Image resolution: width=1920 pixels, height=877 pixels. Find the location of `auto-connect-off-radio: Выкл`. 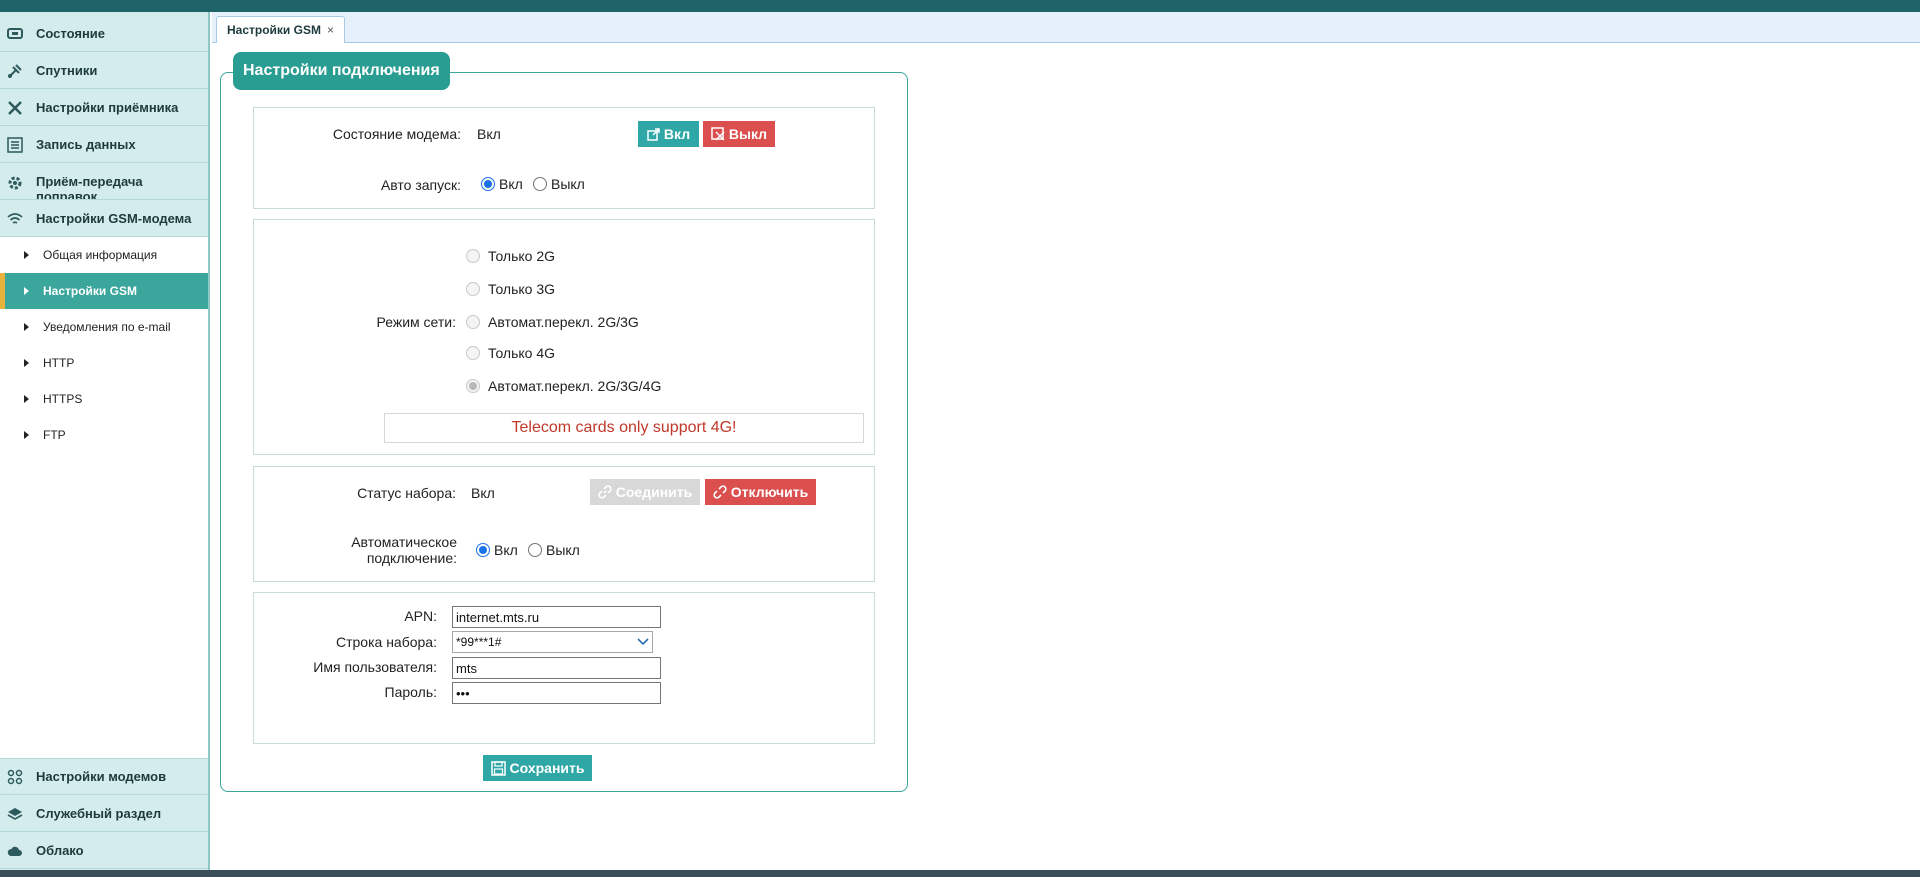

auto-connect-off-radio: Выкл is located at coordinates (554, 550).